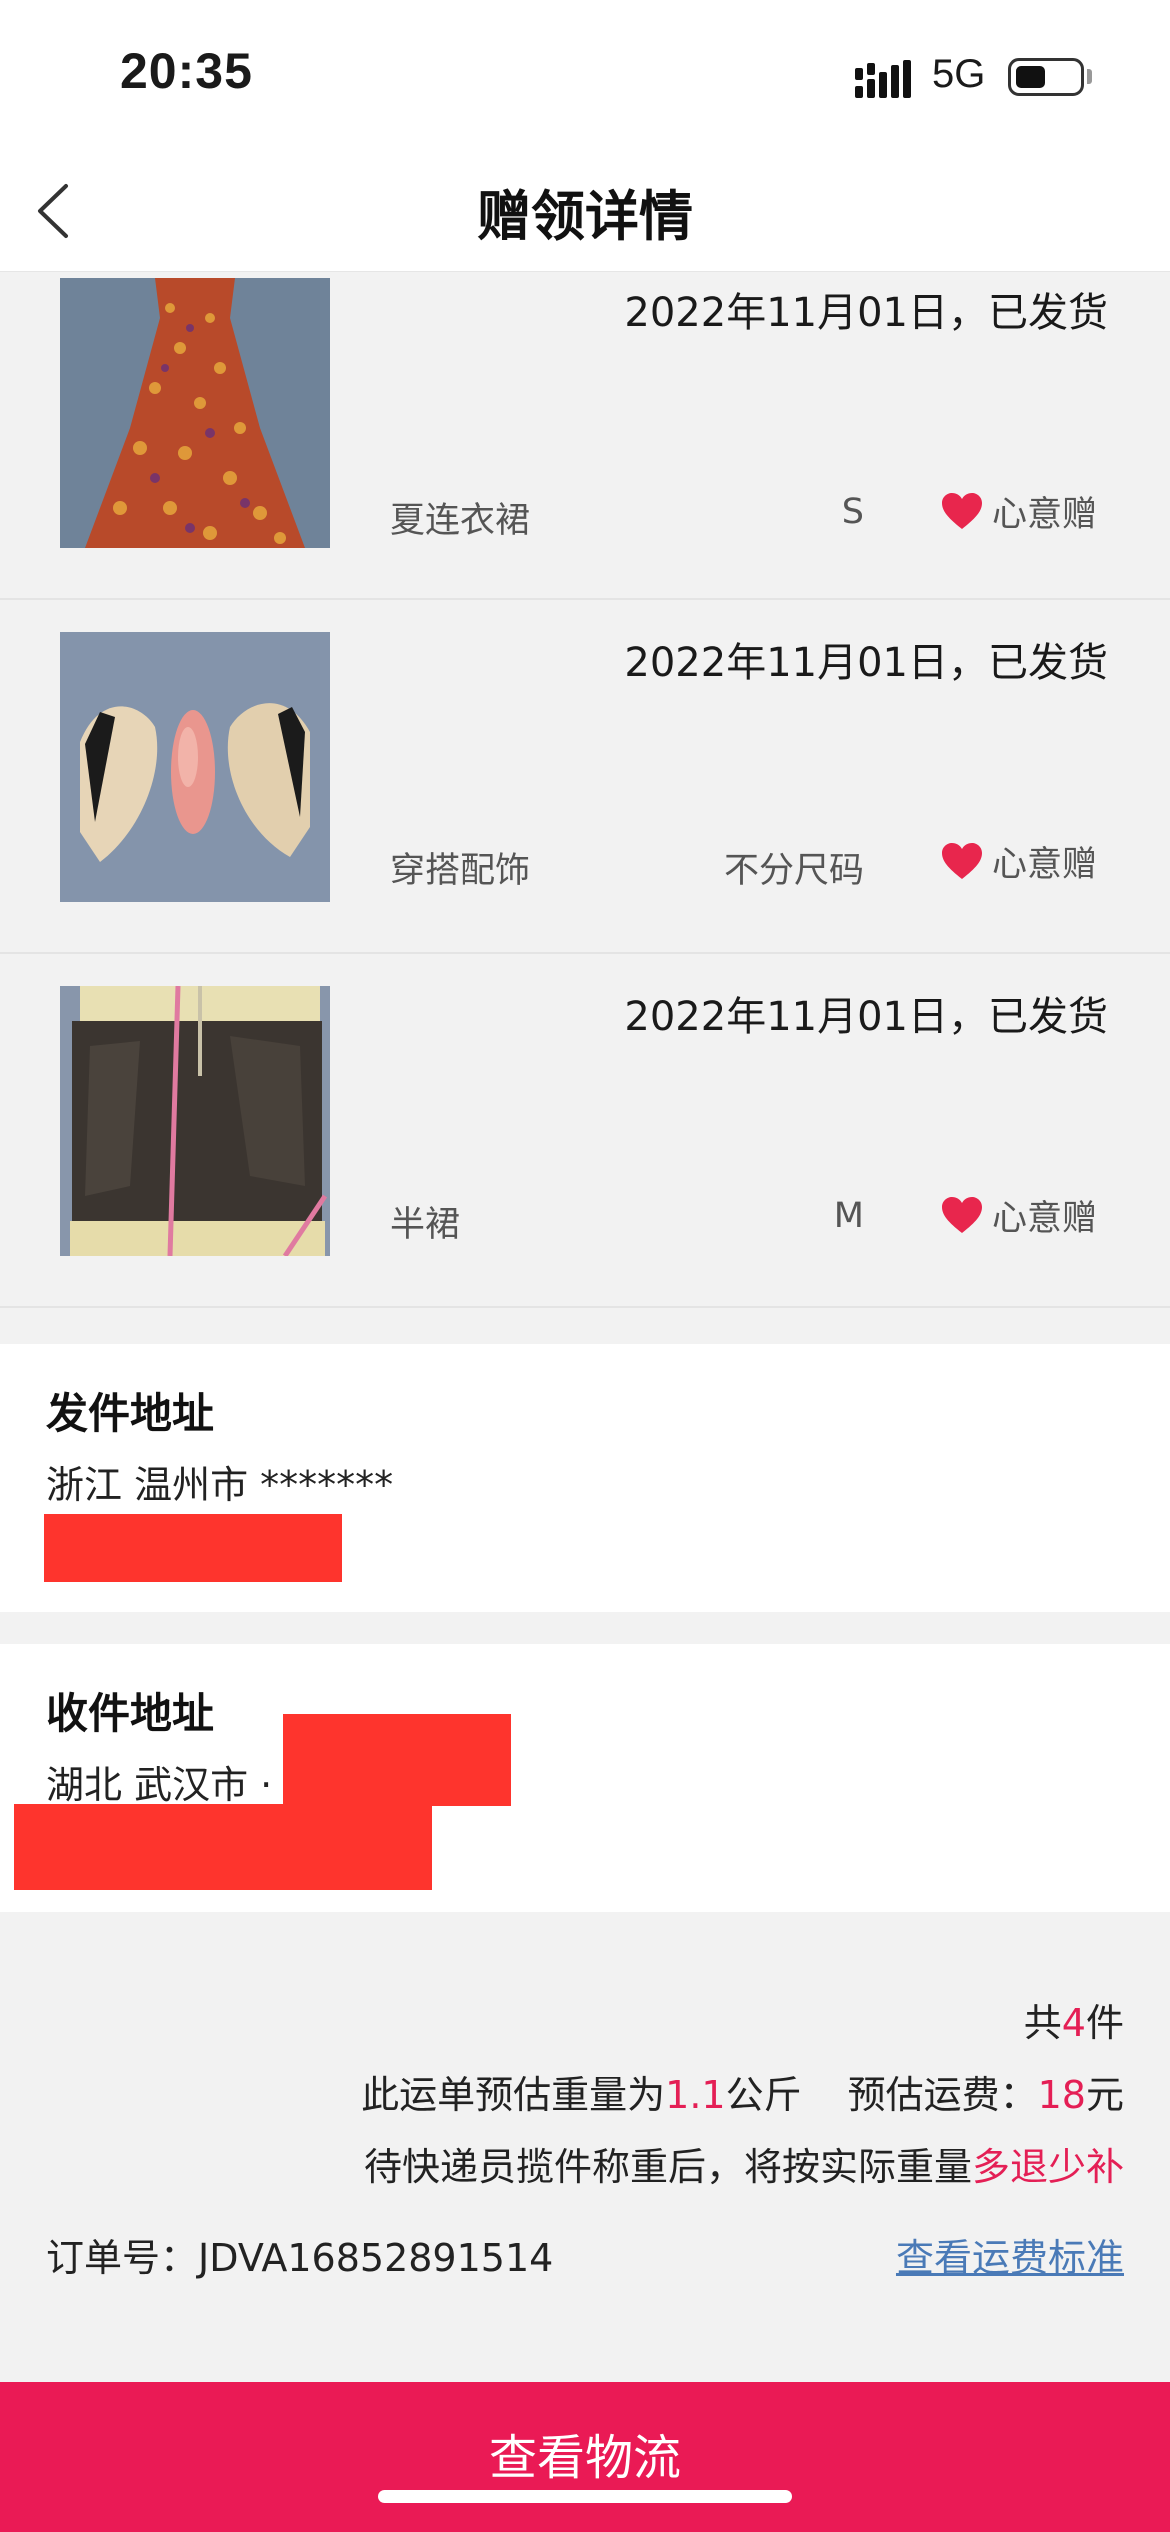 This screenshot has width=1170, height=2532. I want to click on battery-tip, so click(1089, 76).